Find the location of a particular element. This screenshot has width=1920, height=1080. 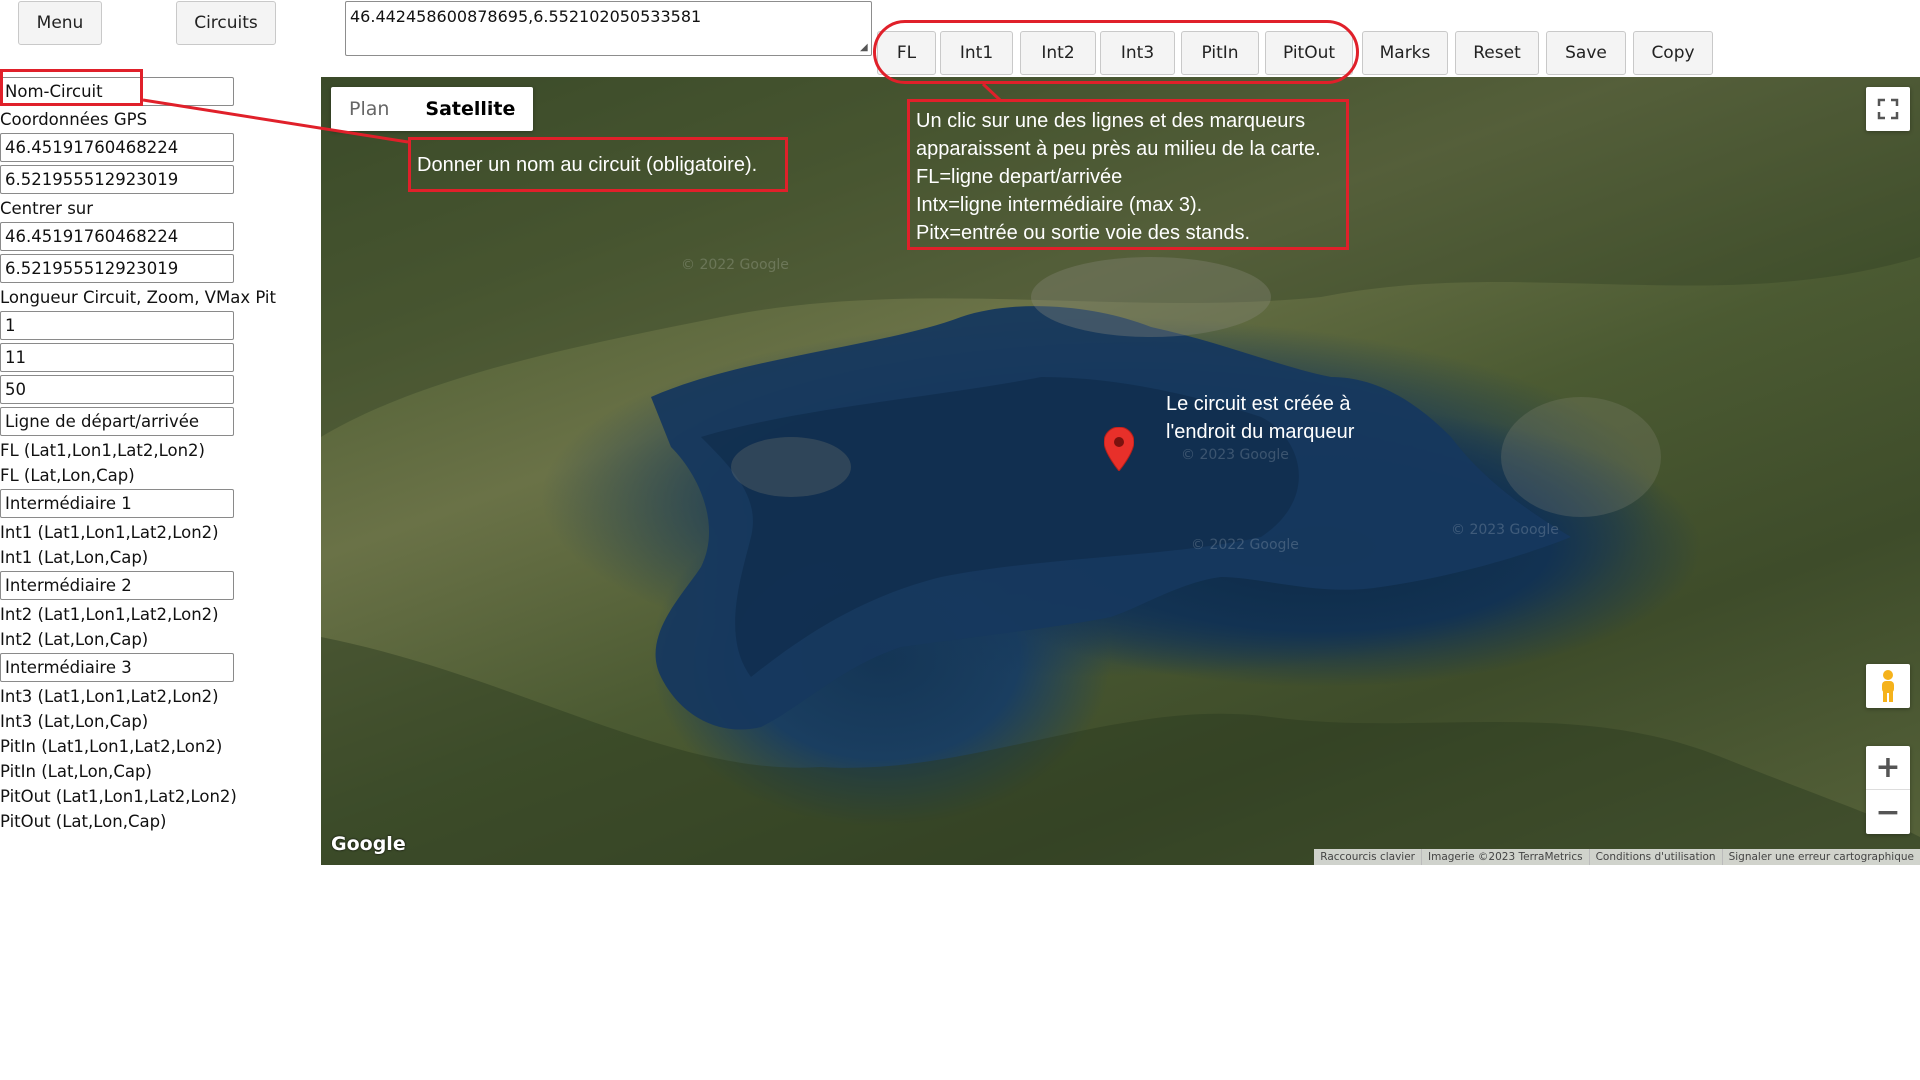

buttons-hint-line-3: FL=ligne depart/arrivée is located at coordinates (1019, 177).